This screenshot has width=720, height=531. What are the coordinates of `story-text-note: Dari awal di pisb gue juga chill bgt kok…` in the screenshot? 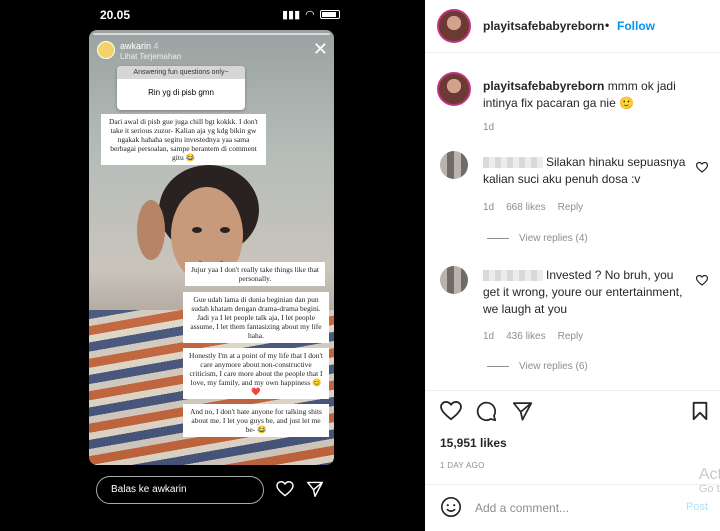 It's located at (183, 139).